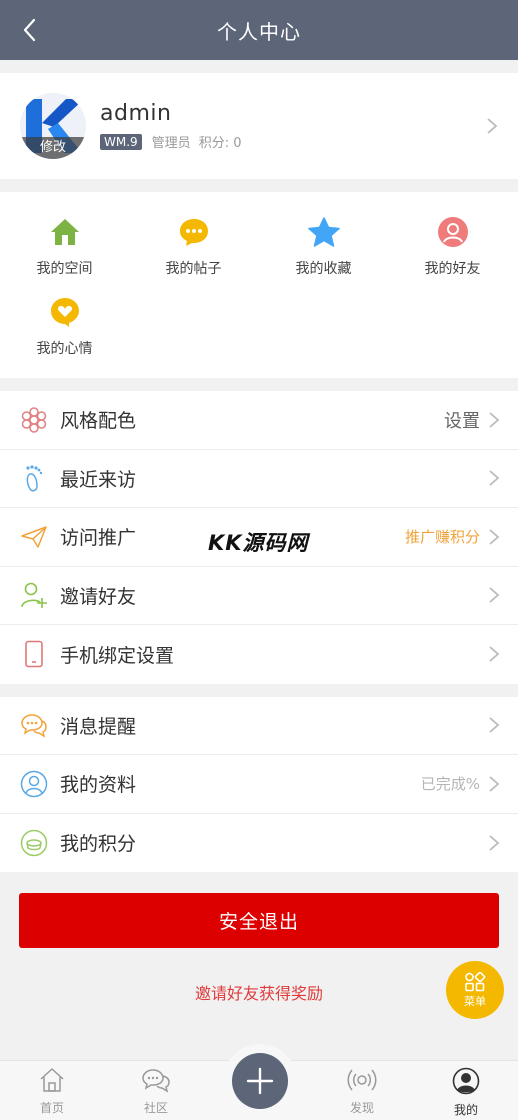 Image resolution: width=518 pixels, height=1120 pixels. What do you see at coordinates (121, 141) in the screenshot?
I see `level-badge: WM.9` at bounding box center [121, 141].